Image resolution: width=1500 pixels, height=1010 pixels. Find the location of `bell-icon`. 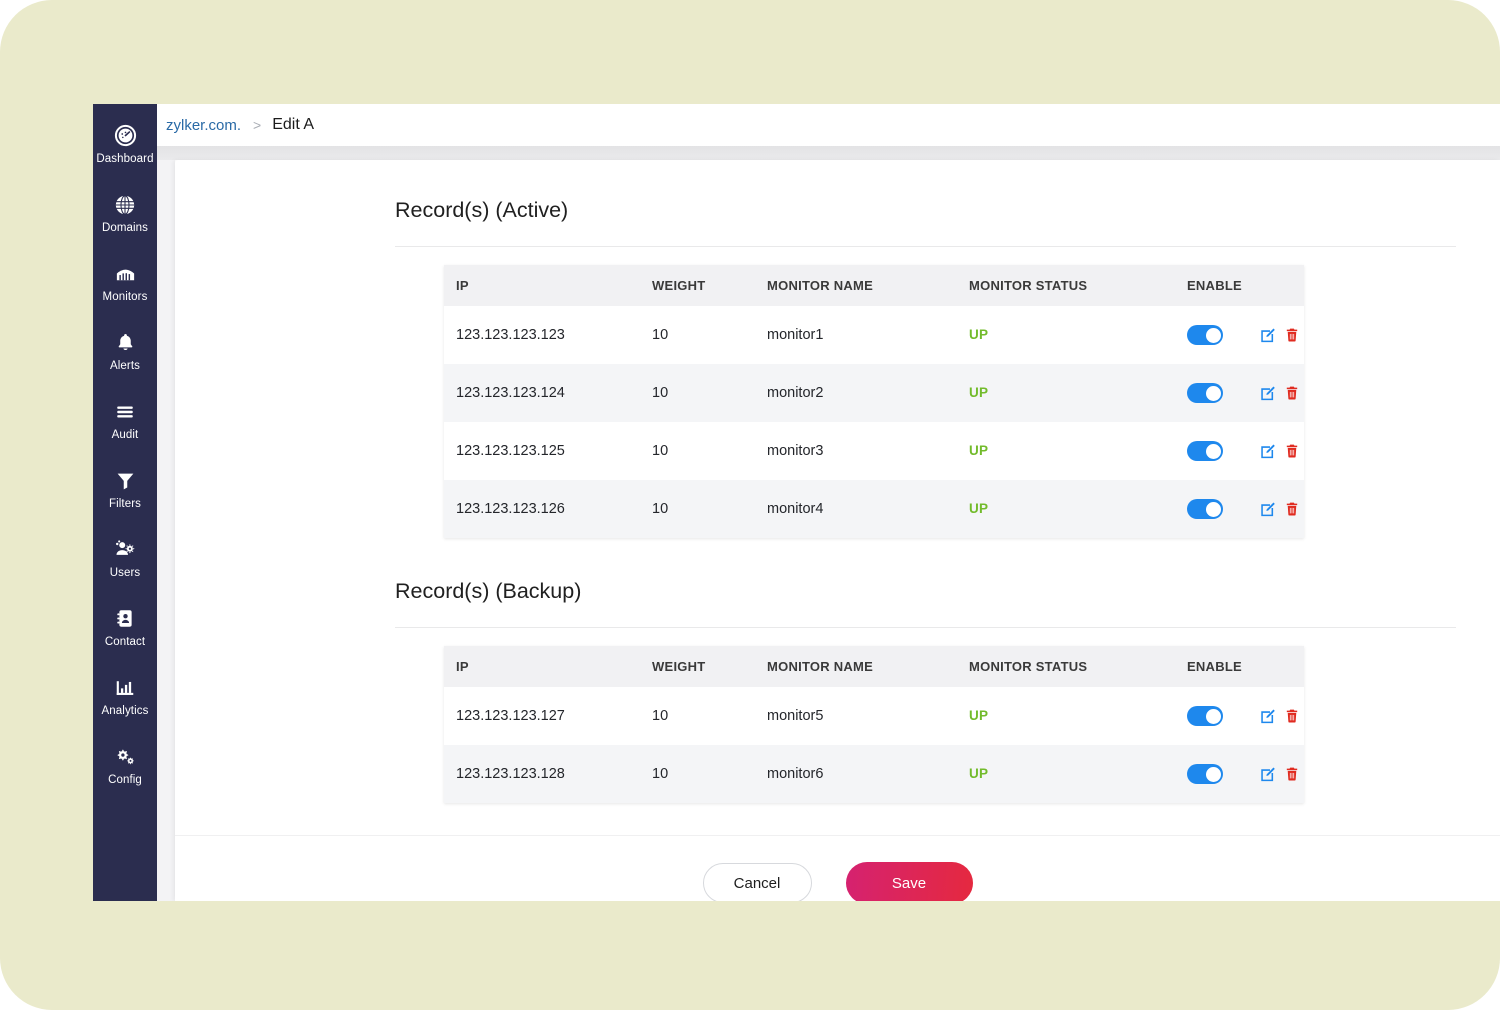

bell-icon is located at coordinates (125, 343).